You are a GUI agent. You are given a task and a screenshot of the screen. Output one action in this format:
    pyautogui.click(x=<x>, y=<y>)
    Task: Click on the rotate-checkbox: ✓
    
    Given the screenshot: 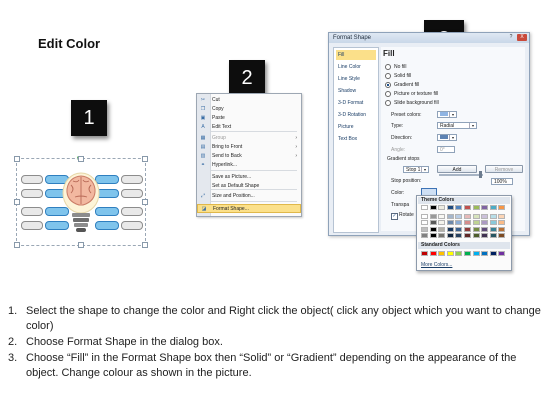 What is the action you would take?
    pyautogui.click(x=394, y=216)
    